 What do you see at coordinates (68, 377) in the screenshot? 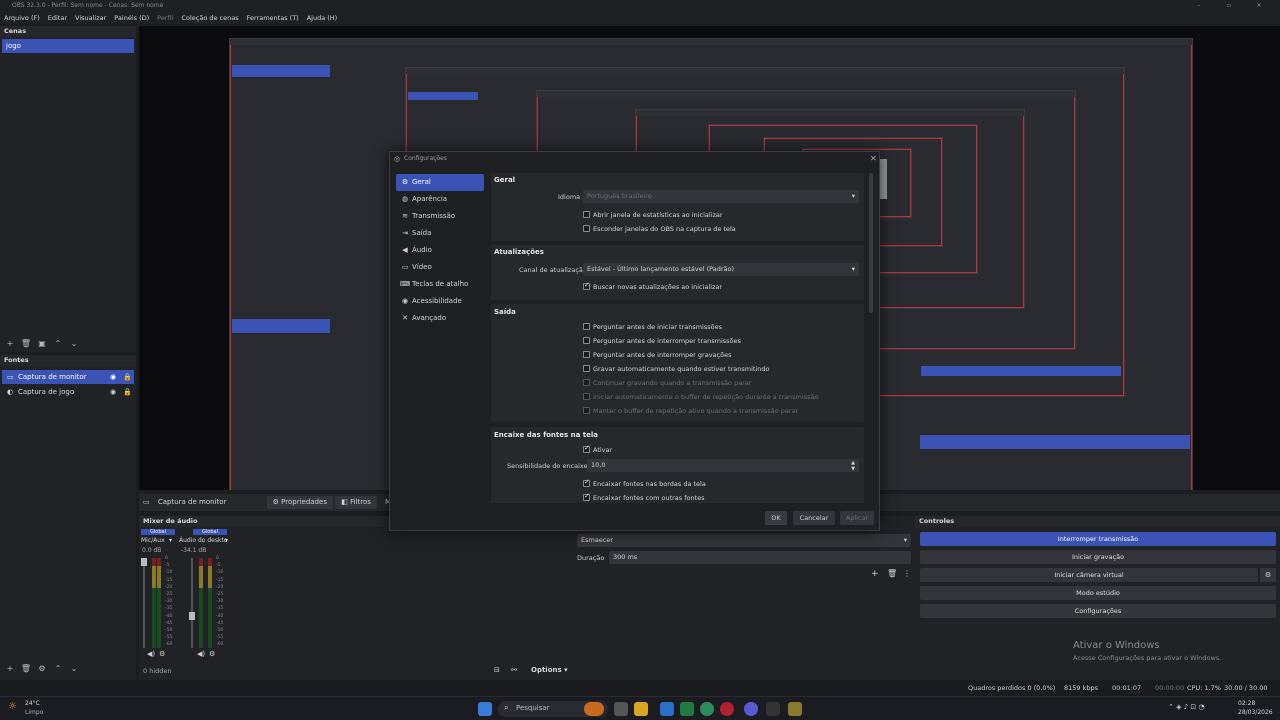
I see `source-item: ▭ Captura de monitor ◉ 🔒` at bounding box center [68, 377].